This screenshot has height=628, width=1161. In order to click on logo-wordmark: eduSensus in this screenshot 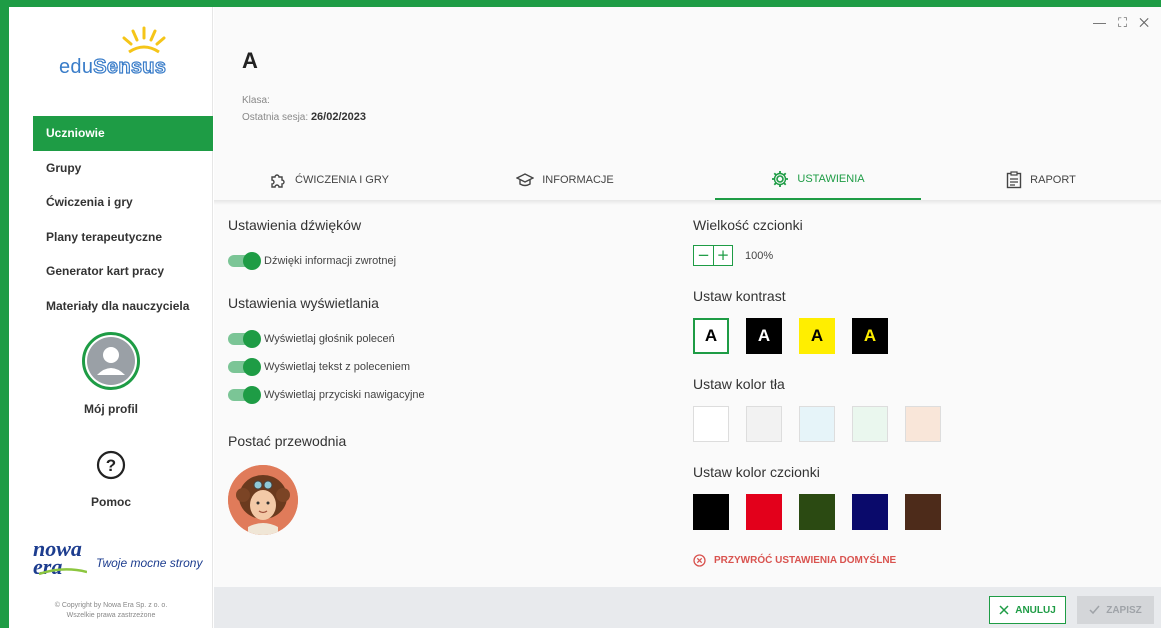, I will do `click(113, 66)`.